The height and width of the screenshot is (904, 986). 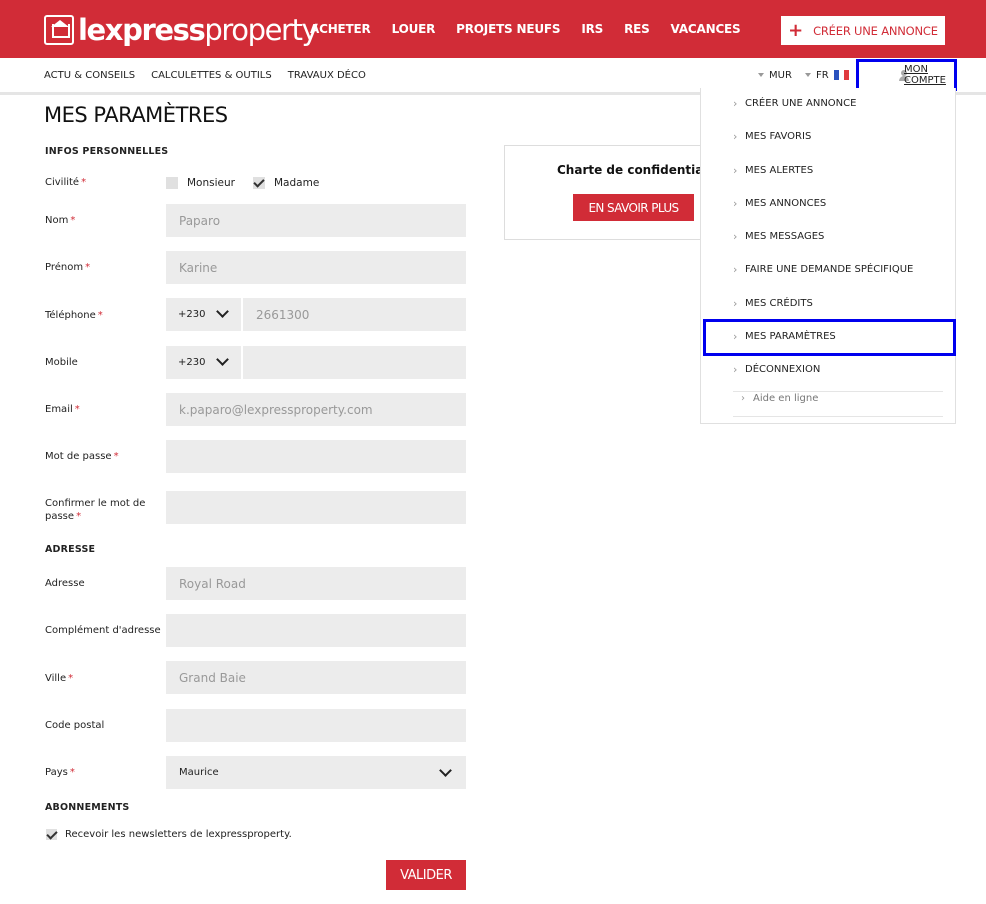 What do you see at coordinates (95, 510) in the screenshot?
I see `confirm-password-label: Confirmer le mot de passe *` at bounding box center [95, 510].